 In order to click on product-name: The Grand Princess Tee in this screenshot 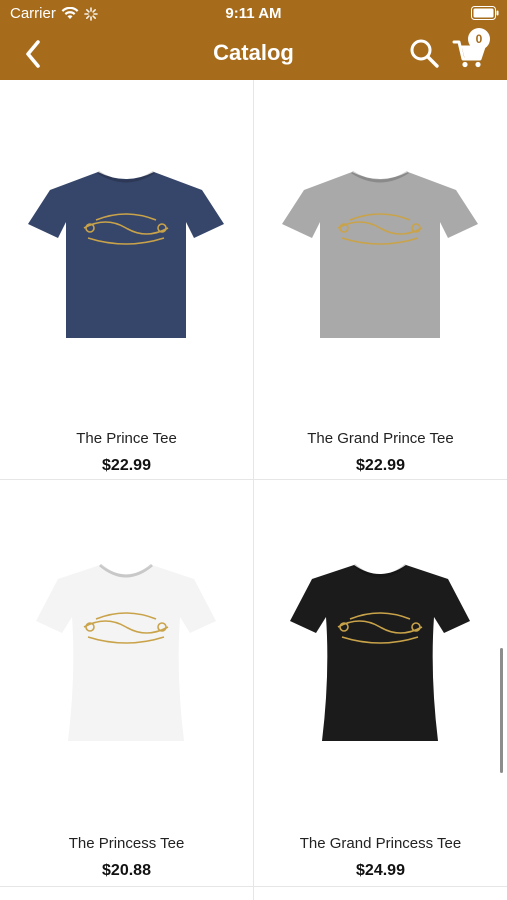, I will do `click(380, 843)`.